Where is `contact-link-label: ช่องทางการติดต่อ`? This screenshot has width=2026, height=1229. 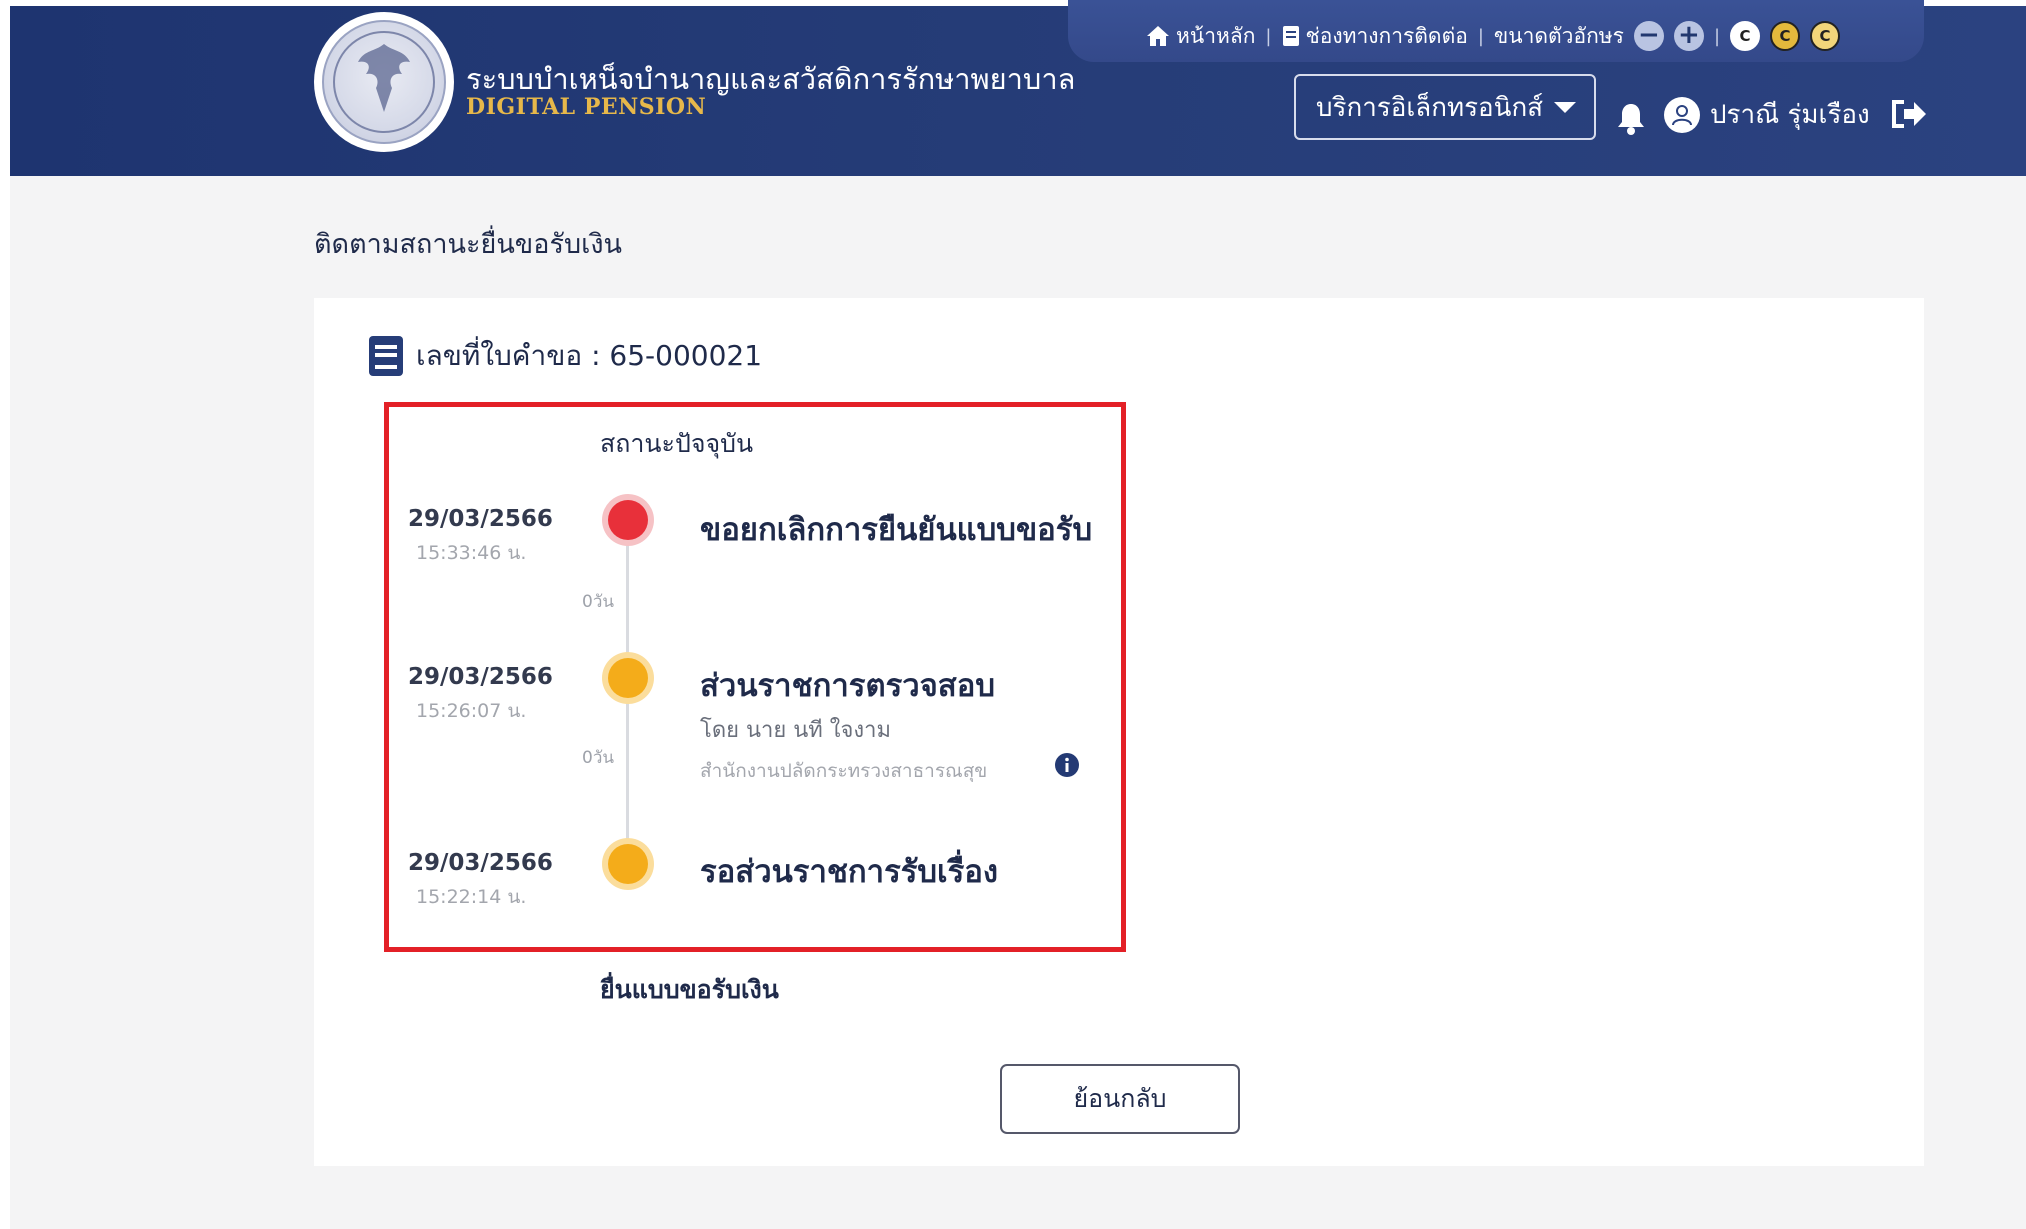 contact-link-label: ช่องทางการติดต่อ is located at coordinates (1386, 35).